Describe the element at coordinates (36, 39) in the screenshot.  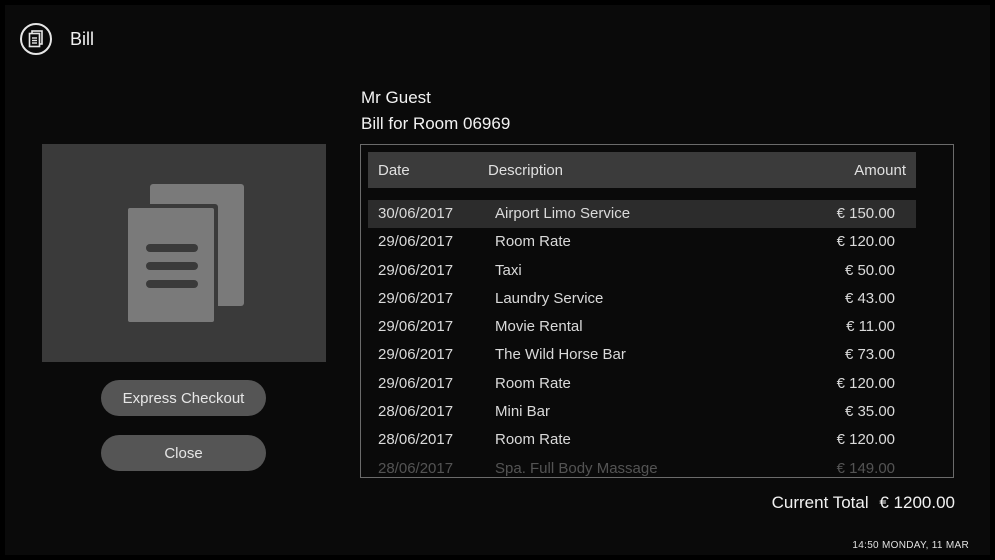
I see `document-icon` at that location.